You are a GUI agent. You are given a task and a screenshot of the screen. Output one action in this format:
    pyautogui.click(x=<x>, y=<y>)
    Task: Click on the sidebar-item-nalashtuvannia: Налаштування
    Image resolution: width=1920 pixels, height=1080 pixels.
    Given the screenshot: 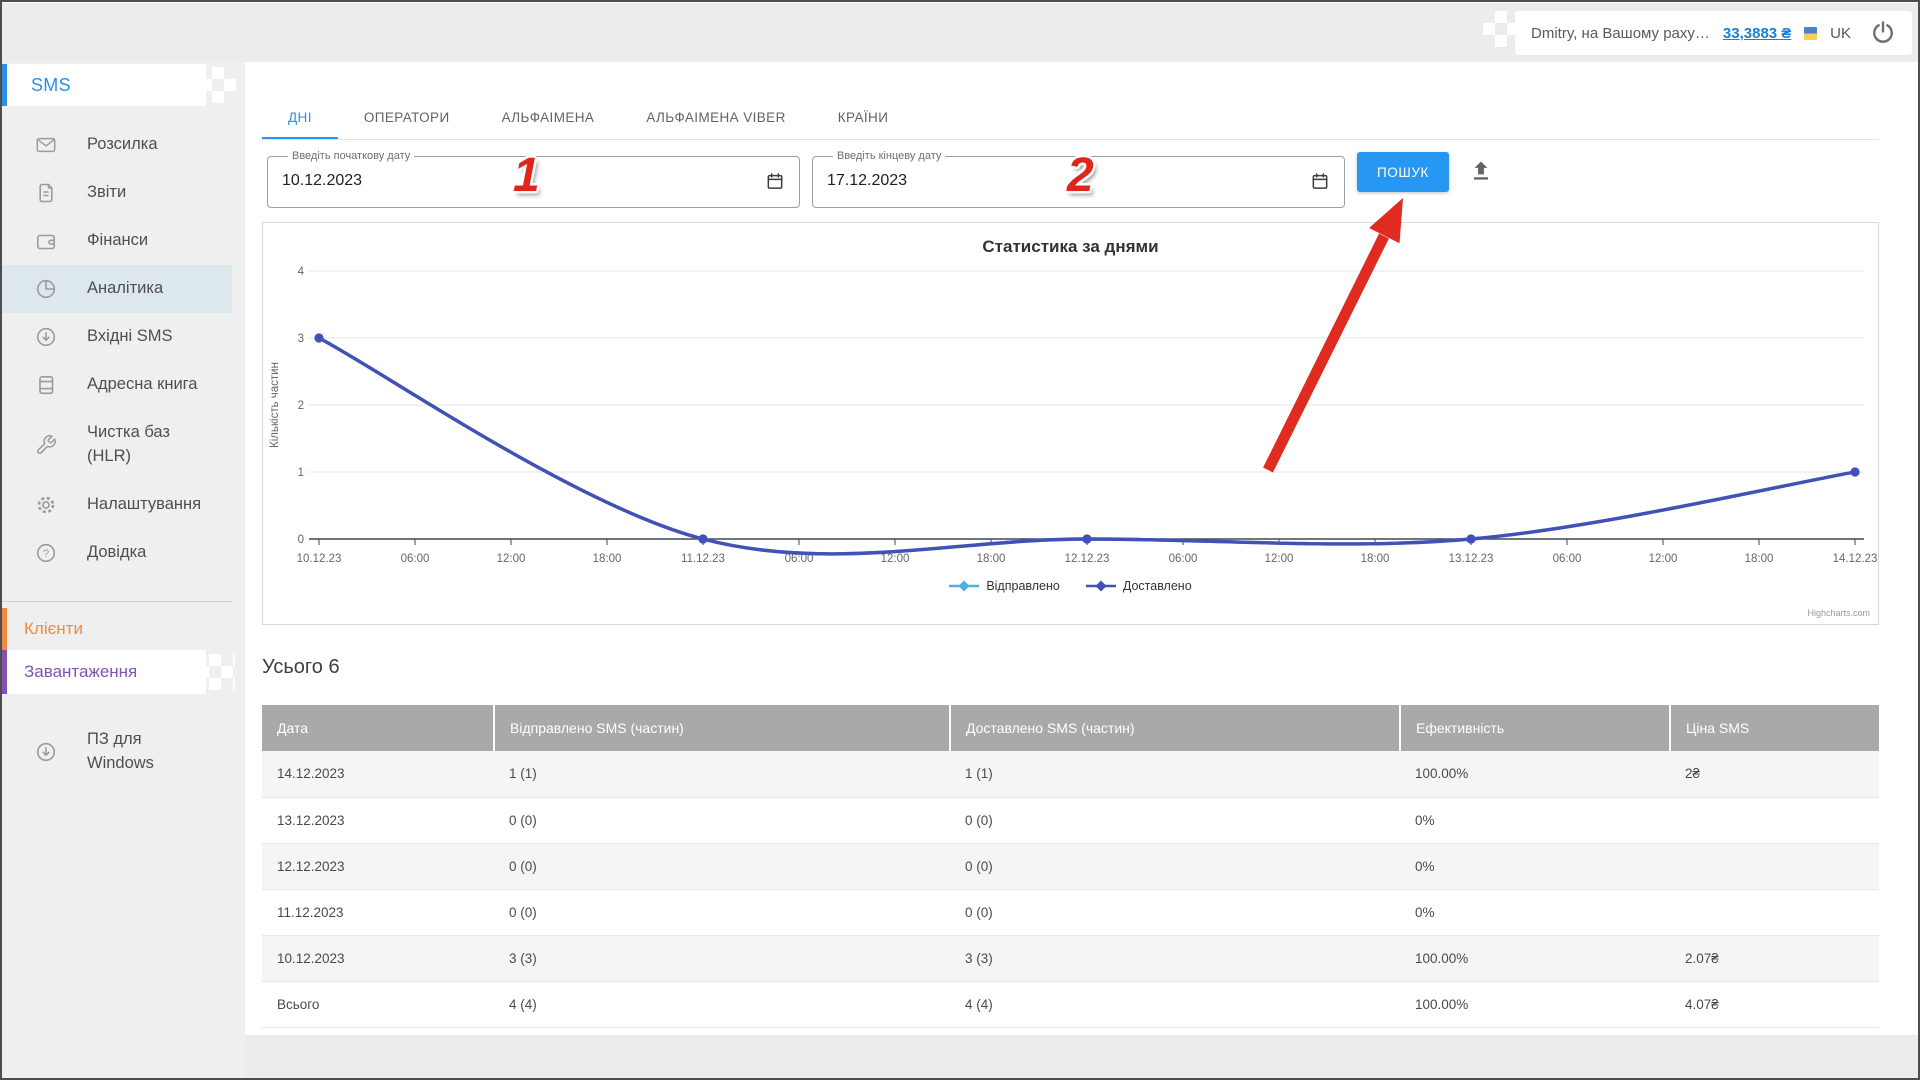 What is the action you would take?
    pyautogui.click(x=116, y=505)
    